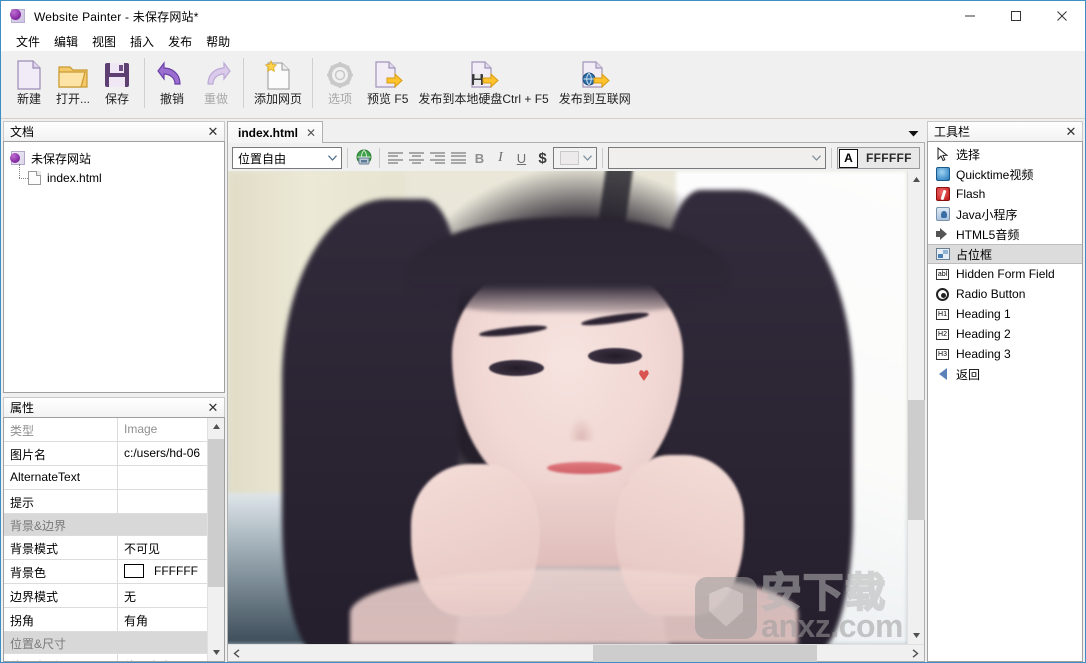  Describe the element at coordinates (717, 158) in the screenshot. I see `font-select` at that location.